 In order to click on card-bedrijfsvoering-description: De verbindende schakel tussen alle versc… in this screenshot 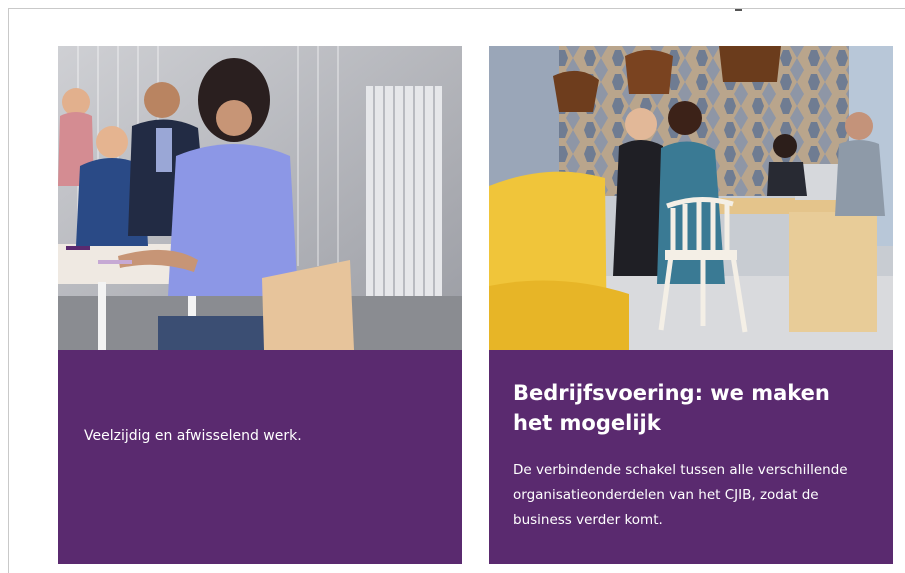, I will do `click(680, 495)`.